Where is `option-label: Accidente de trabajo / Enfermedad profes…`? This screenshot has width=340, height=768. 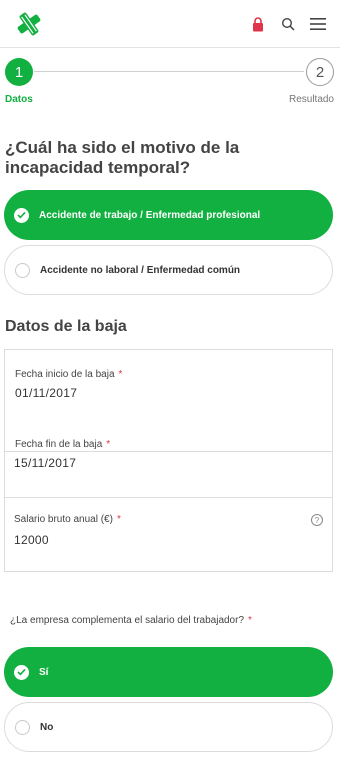 option-label: Accidente de trabajo / Enfermedad profes… is located at coordinates (150, 215).